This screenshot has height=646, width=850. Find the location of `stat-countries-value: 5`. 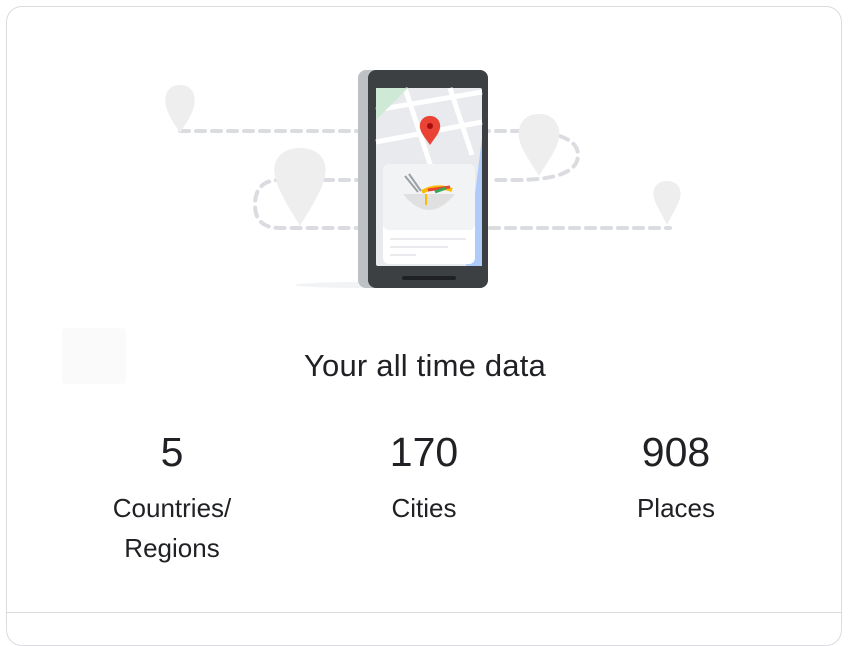

stat-countries-value: 5 is located at coordinates (172, 452).